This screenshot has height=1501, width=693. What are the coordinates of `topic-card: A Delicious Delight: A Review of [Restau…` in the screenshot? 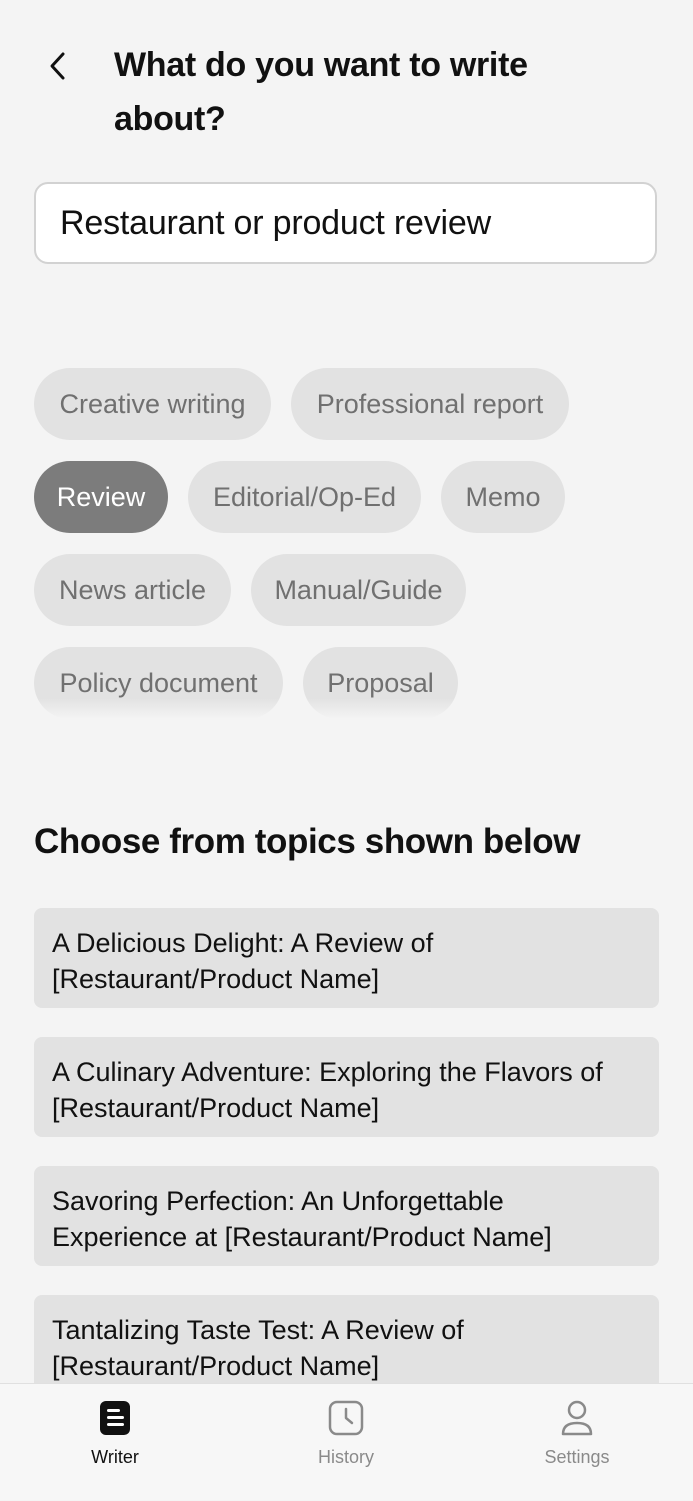 It's located at (346, 958).